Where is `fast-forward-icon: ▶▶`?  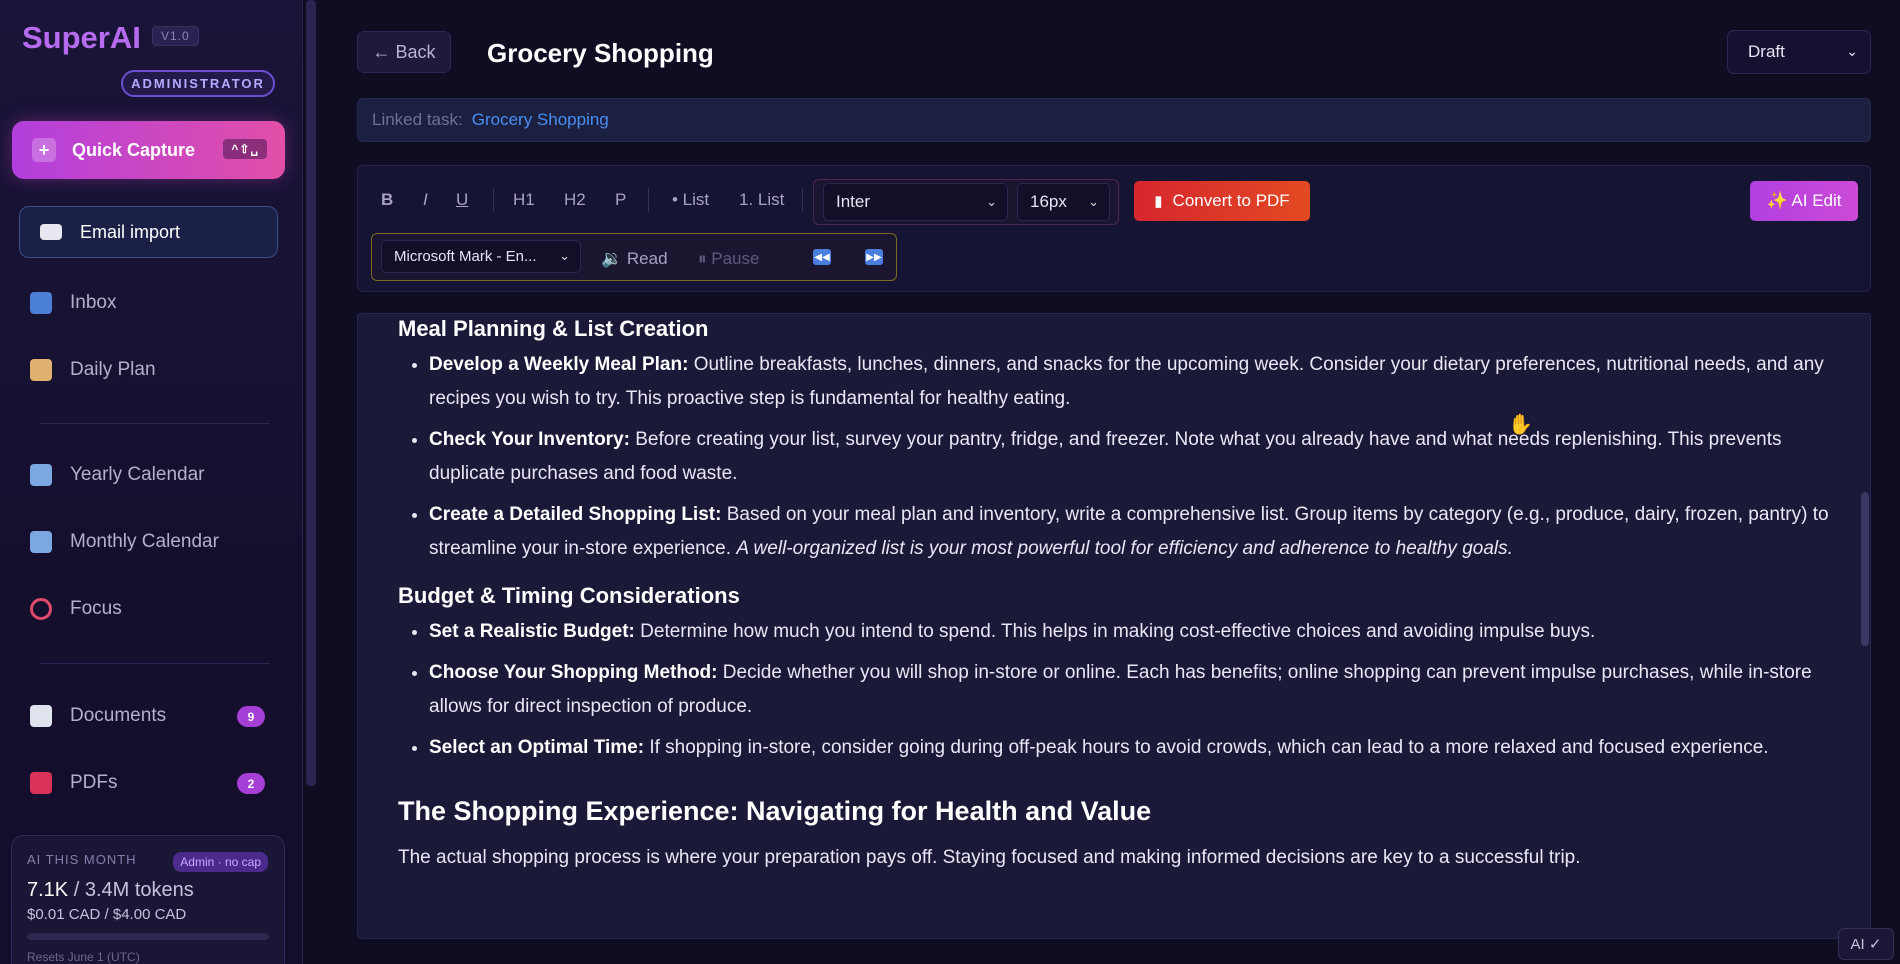
fast-forward-icon: ▶▶ is located at coordinates (874, 257).